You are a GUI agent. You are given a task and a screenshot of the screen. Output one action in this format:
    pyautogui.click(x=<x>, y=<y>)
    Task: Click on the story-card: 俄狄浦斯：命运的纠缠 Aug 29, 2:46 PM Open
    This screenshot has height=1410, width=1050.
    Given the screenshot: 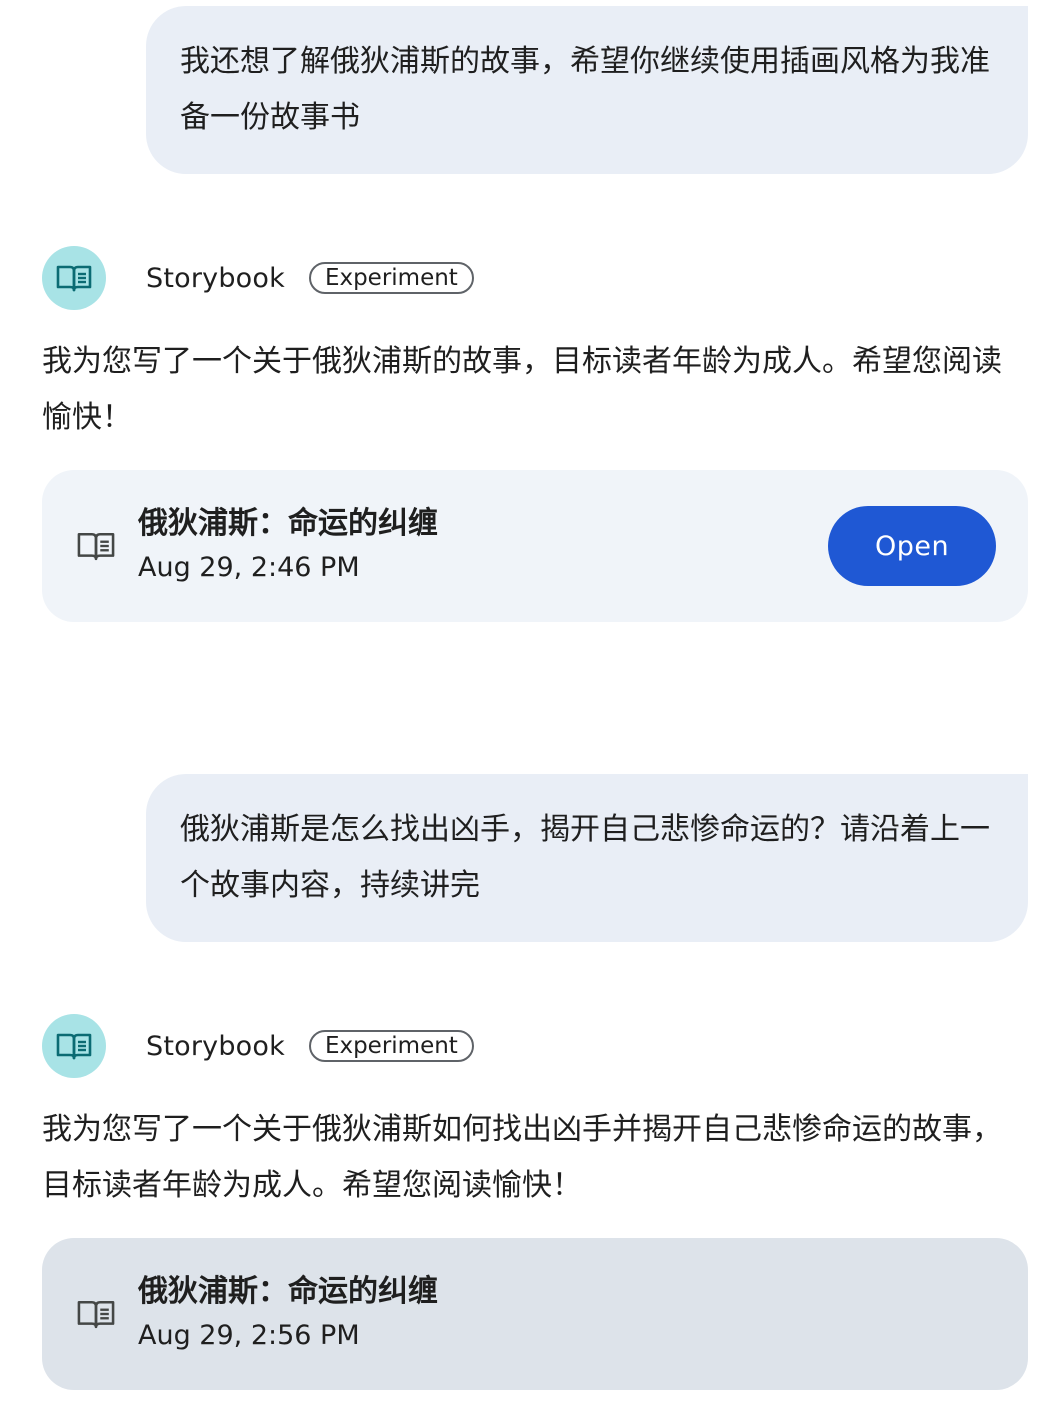 What is the action you would take?
    pyautogui.click(x=535, y=546)
    